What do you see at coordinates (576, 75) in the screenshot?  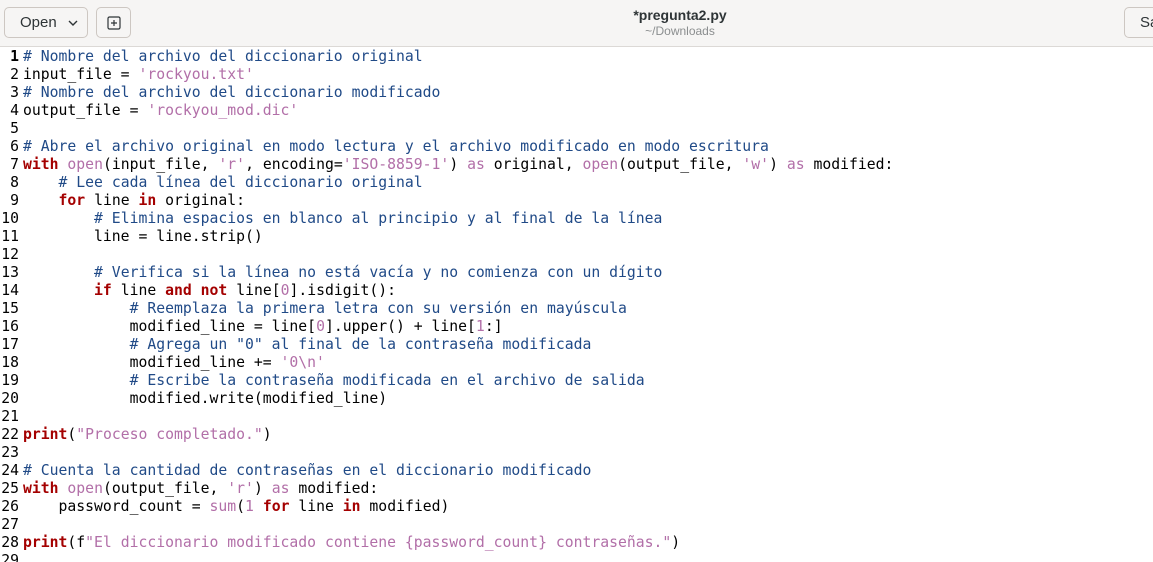 I see `code-line: 2 input_file = 'rockyou.txt'` at bounding box center [576, 75].